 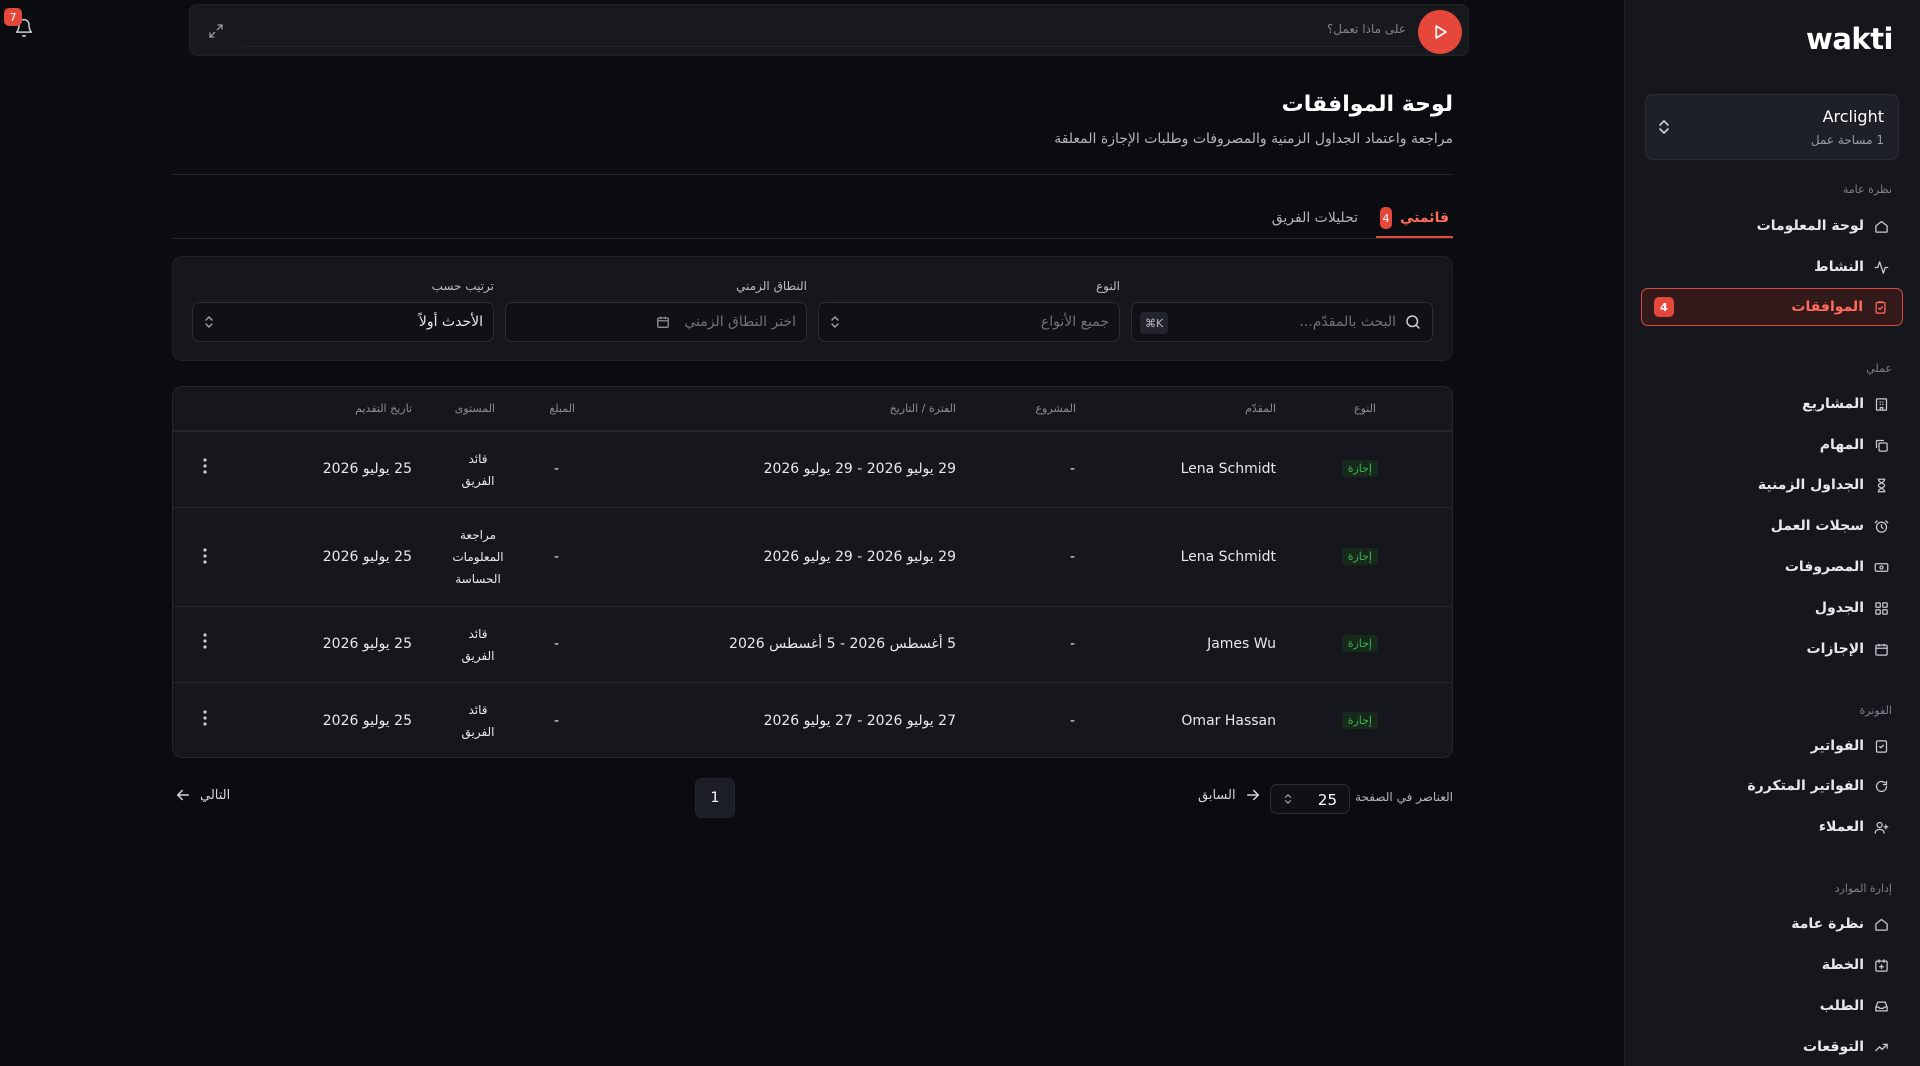 What do you see at coordinates (1881, 608) in the screenshot?
I see `grid-icon` at bounding box center [1881, 608].